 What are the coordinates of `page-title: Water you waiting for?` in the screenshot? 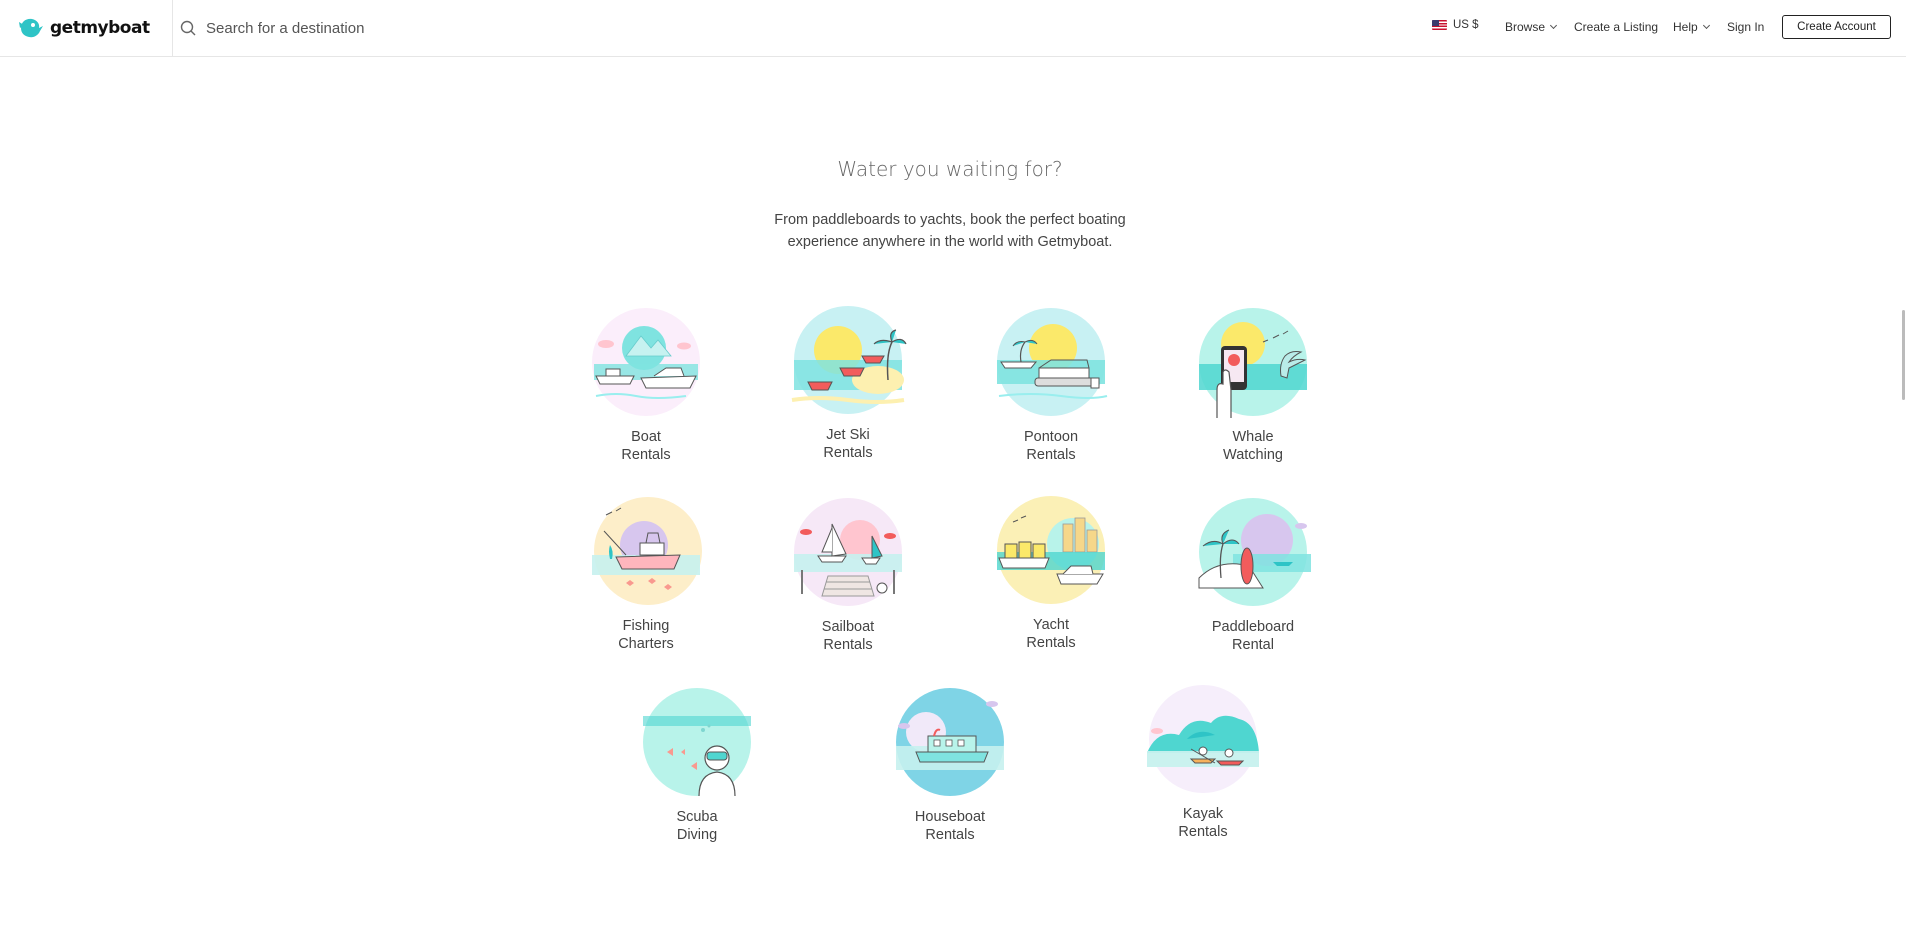 It's located at (950, 169).